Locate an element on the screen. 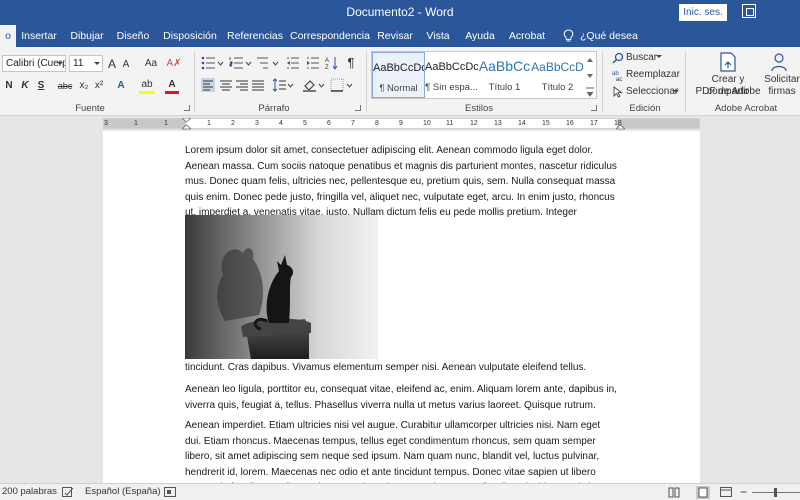 Image resolution: width=800 pixels, height=500 pixels. tab-correspondencia: Correspondencia is located at coordinates (330, 36).